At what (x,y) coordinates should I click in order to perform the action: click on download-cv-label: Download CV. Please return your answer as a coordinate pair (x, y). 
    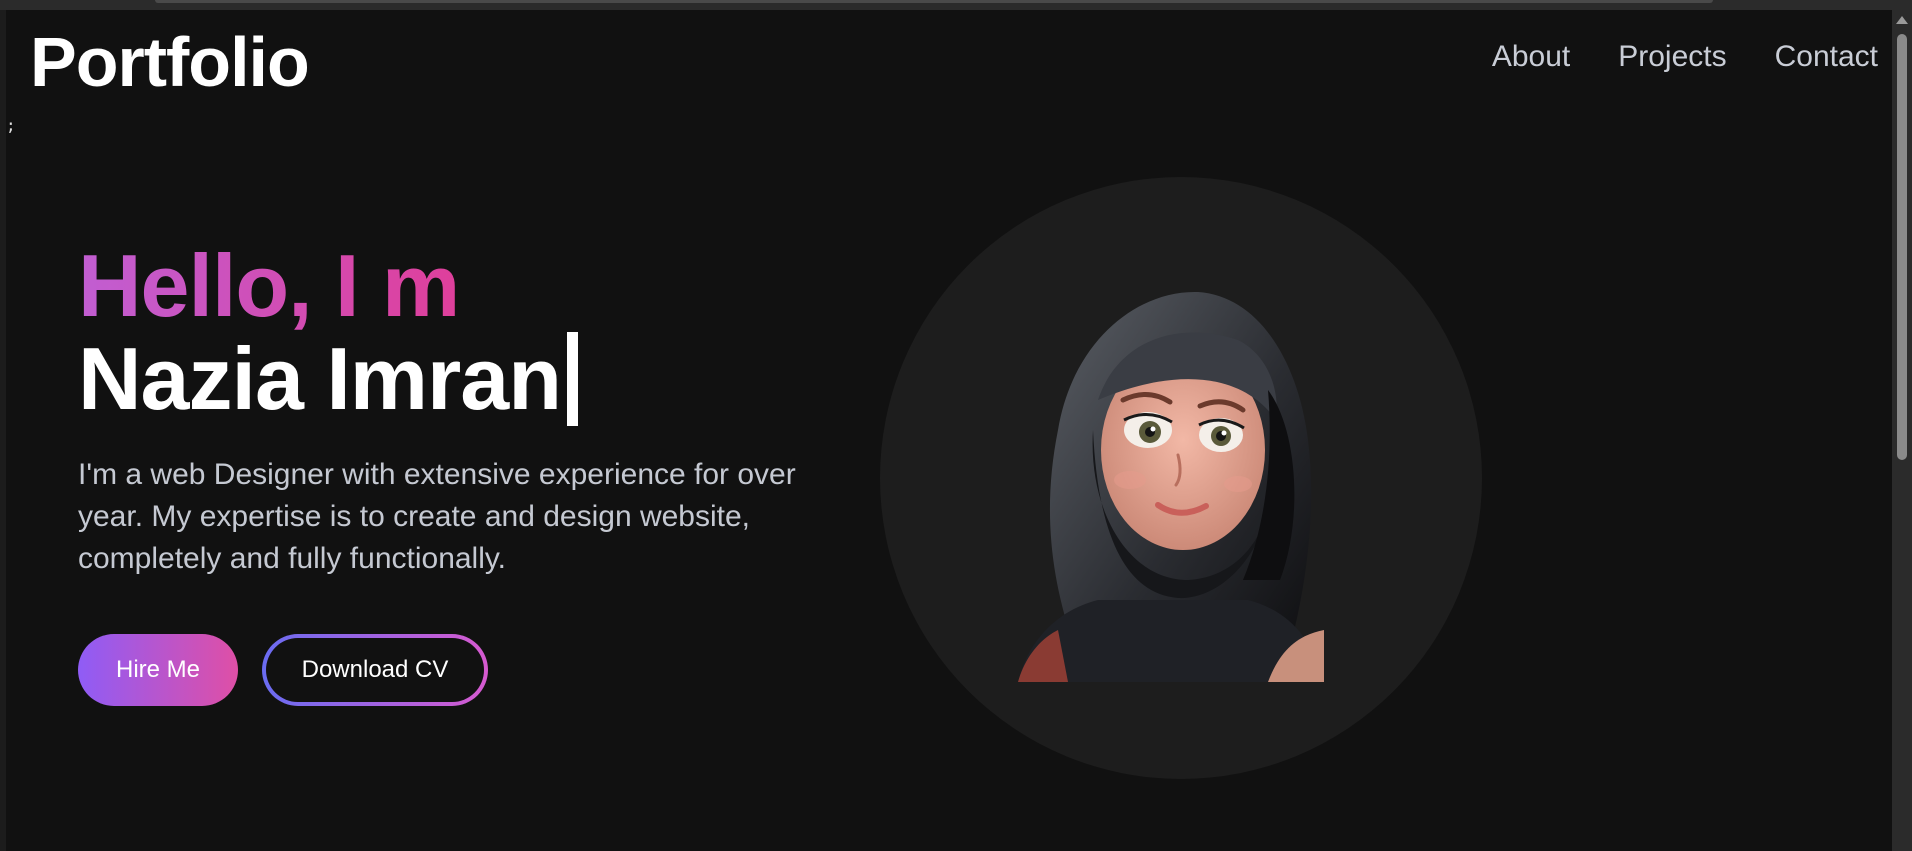
    Looking at the image, I should click on (375, 670).